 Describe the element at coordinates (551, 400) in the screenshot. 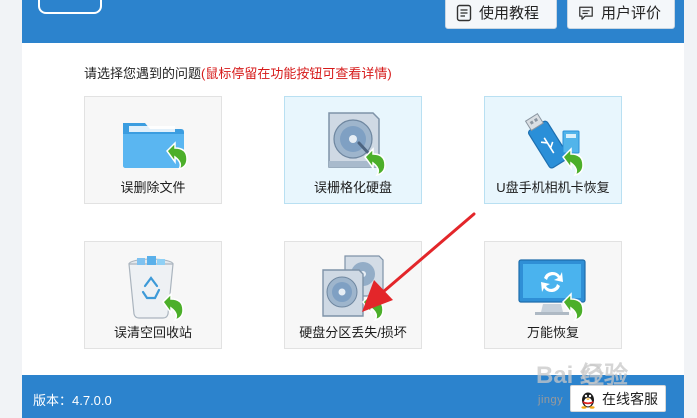

I see `watermark-url: jingy` at that location.